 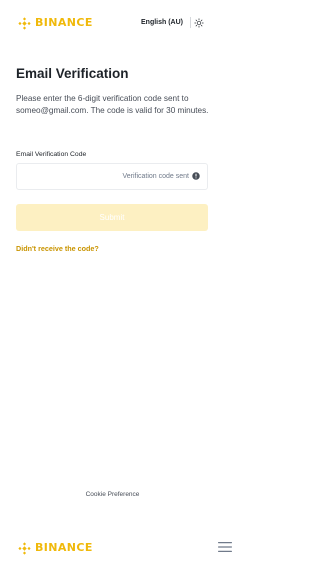 I want to click on footer-binance-logo: BINANCE, so click(x=55, y=548).